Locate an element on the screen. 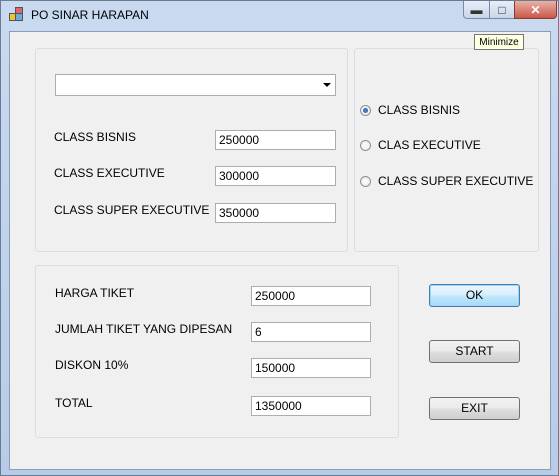 The image size is (559, 476). window-title: PO SINAR HARAPAN is located at coordinates (90, 15).